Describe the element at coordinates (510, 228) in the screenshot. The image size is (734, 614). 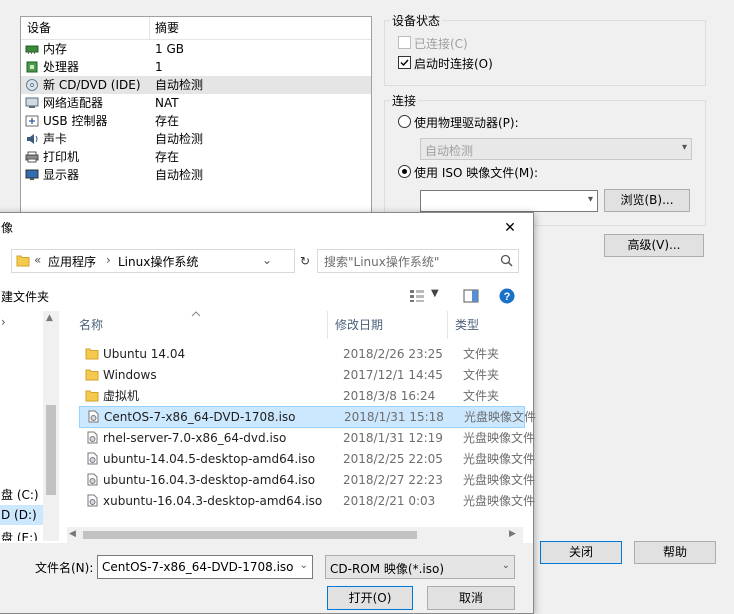
I see `close-icon: ✕` at that location.